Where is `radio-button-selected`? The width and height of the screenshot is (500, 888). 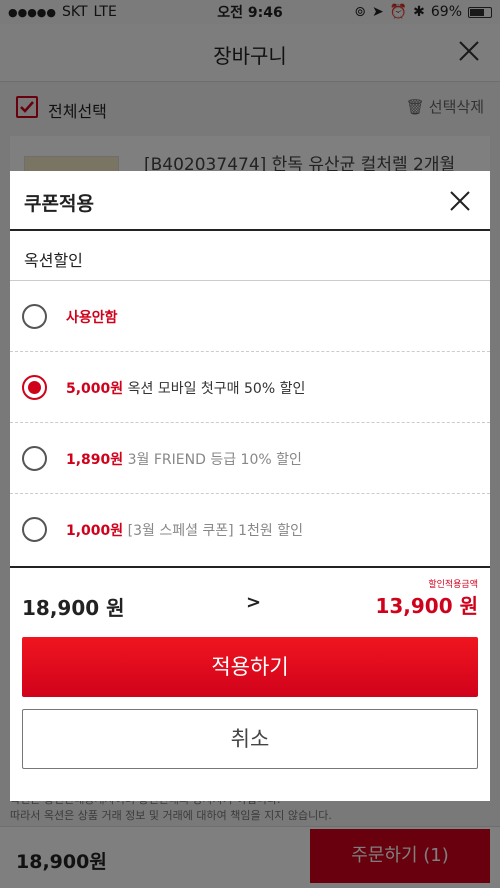
radio-button-selected is located at coordinates (34, 387).